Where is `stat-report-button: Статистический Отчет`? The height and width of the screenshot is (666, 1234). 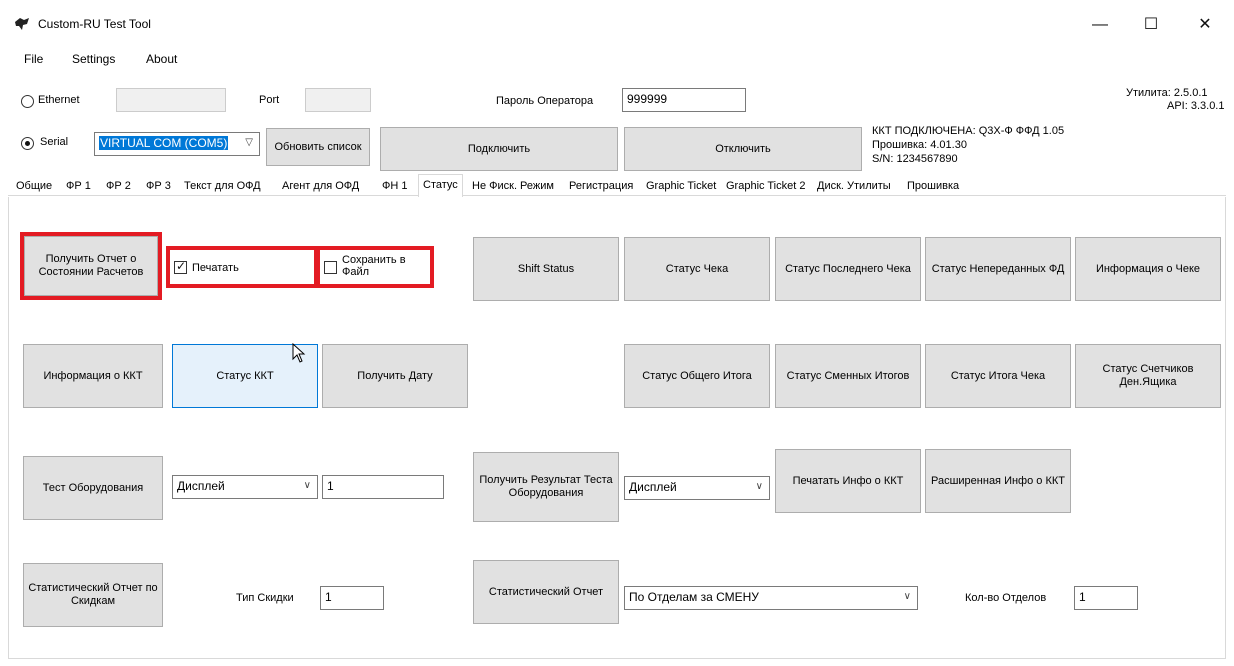 stat-report-button: Статистический Отчет is located at coordinates (546, 592).